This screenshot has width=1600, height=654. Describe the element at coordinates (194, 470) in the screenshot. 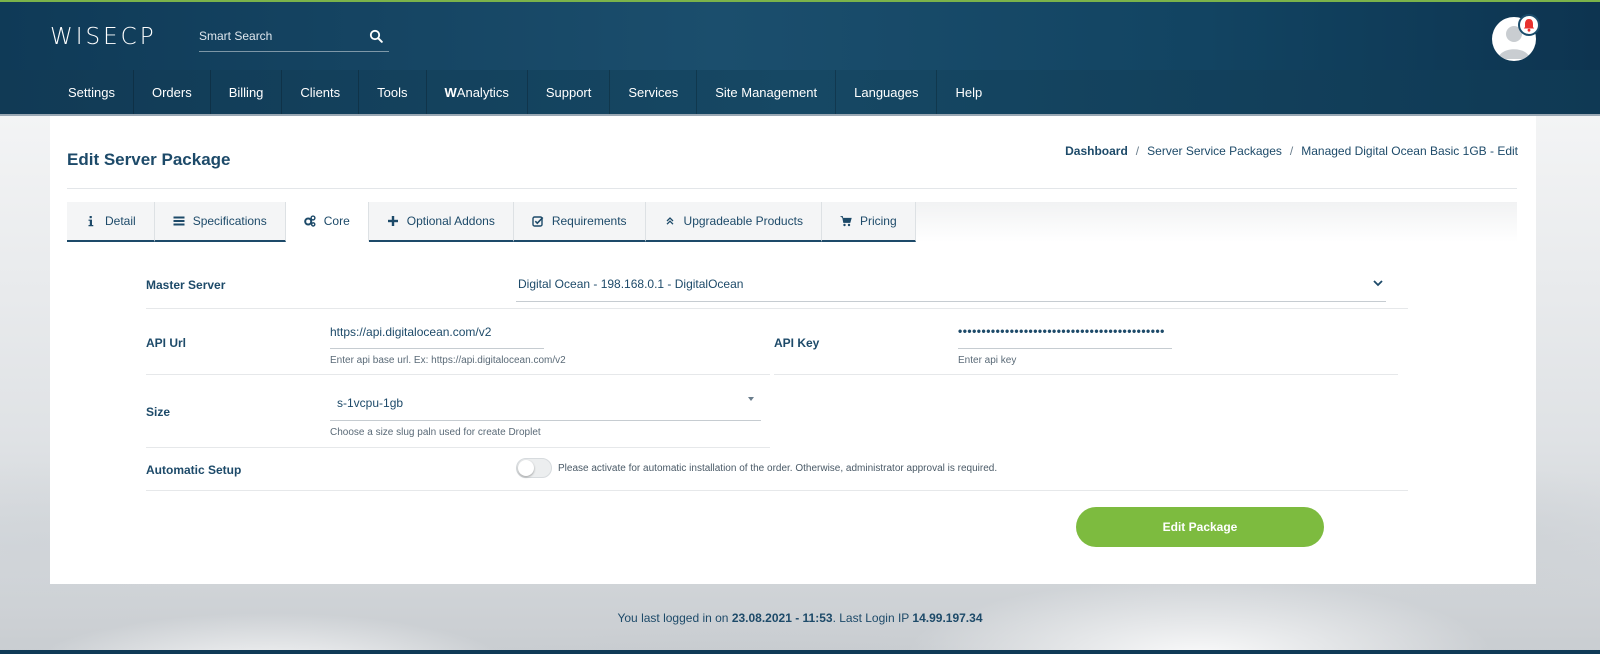

I see `automatic-setup-label: Automatic Setup` at that location.